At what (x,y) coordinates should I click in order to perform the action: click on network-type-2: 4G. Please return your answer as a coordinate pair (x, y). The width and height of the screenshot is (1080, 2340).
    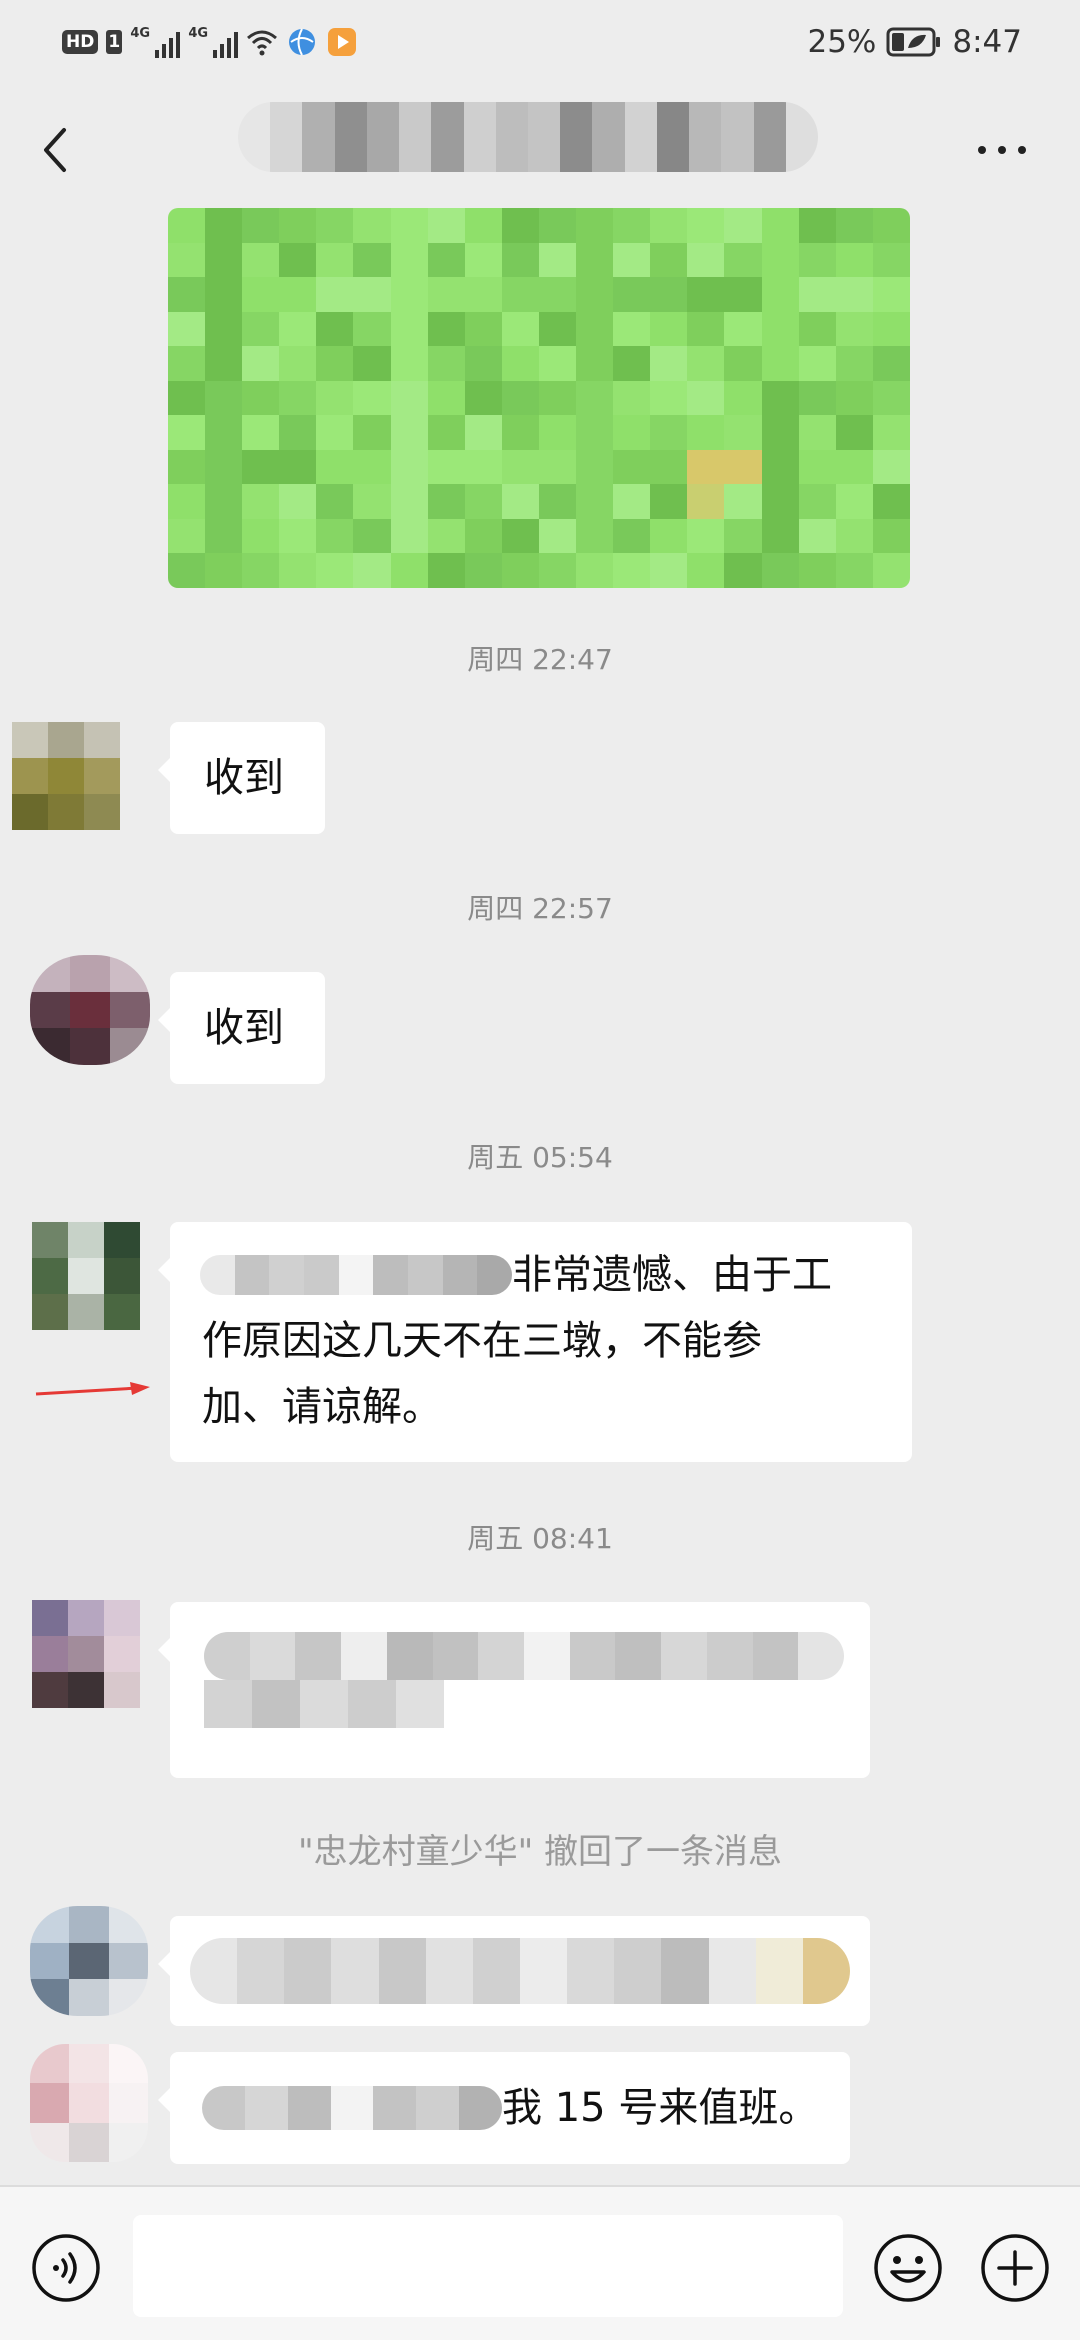
    Looking at the image, I should click on (198, 33).